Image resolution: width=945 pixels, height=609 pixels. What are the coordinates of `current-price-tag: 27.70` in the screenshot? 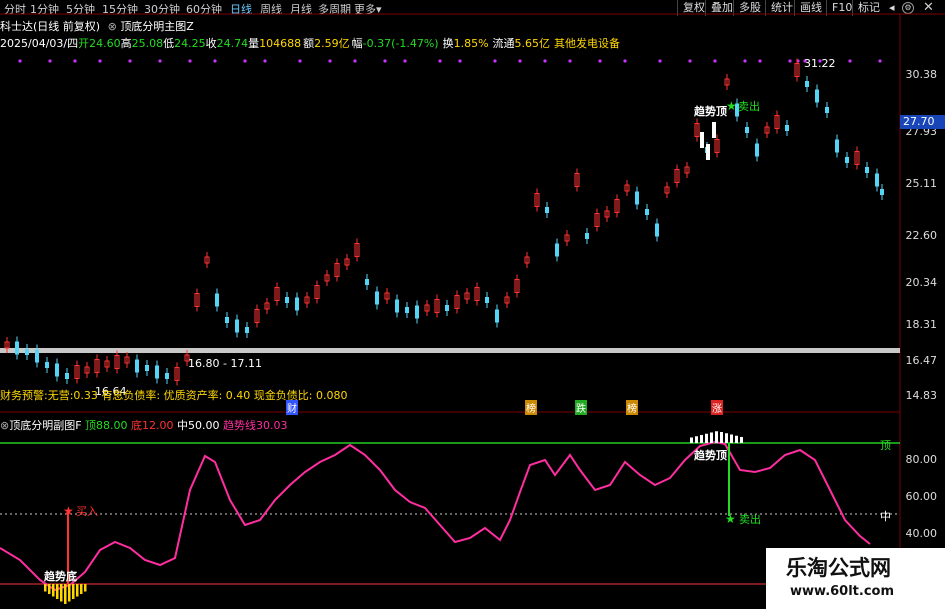 It's located at (922, 122).